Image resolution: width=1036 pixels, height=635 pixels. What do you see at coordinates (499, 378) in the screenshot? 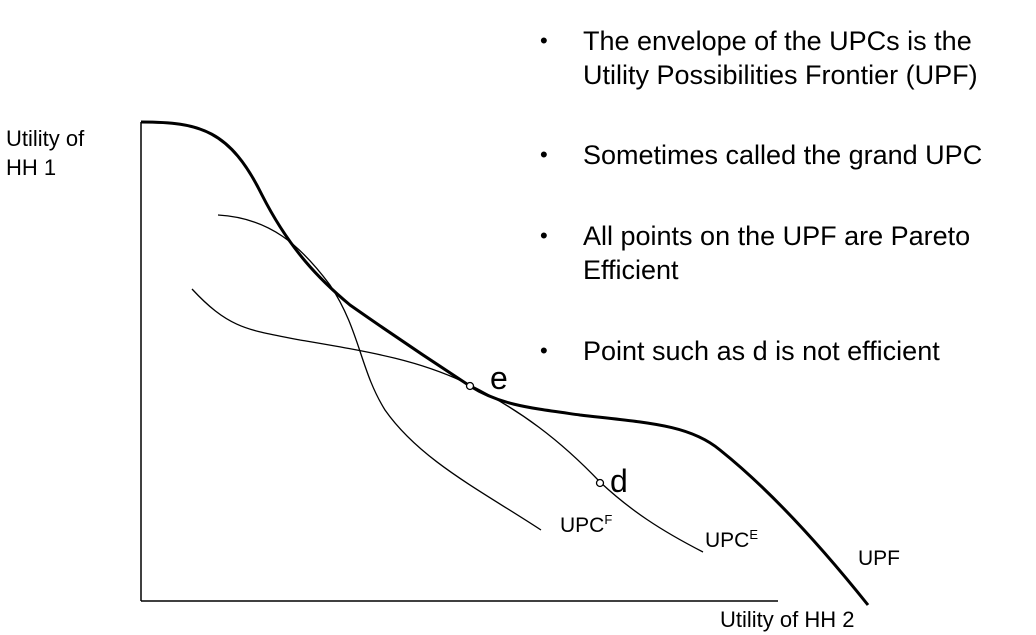
I see `point-e-label: e` at bounding box center [499, 378].